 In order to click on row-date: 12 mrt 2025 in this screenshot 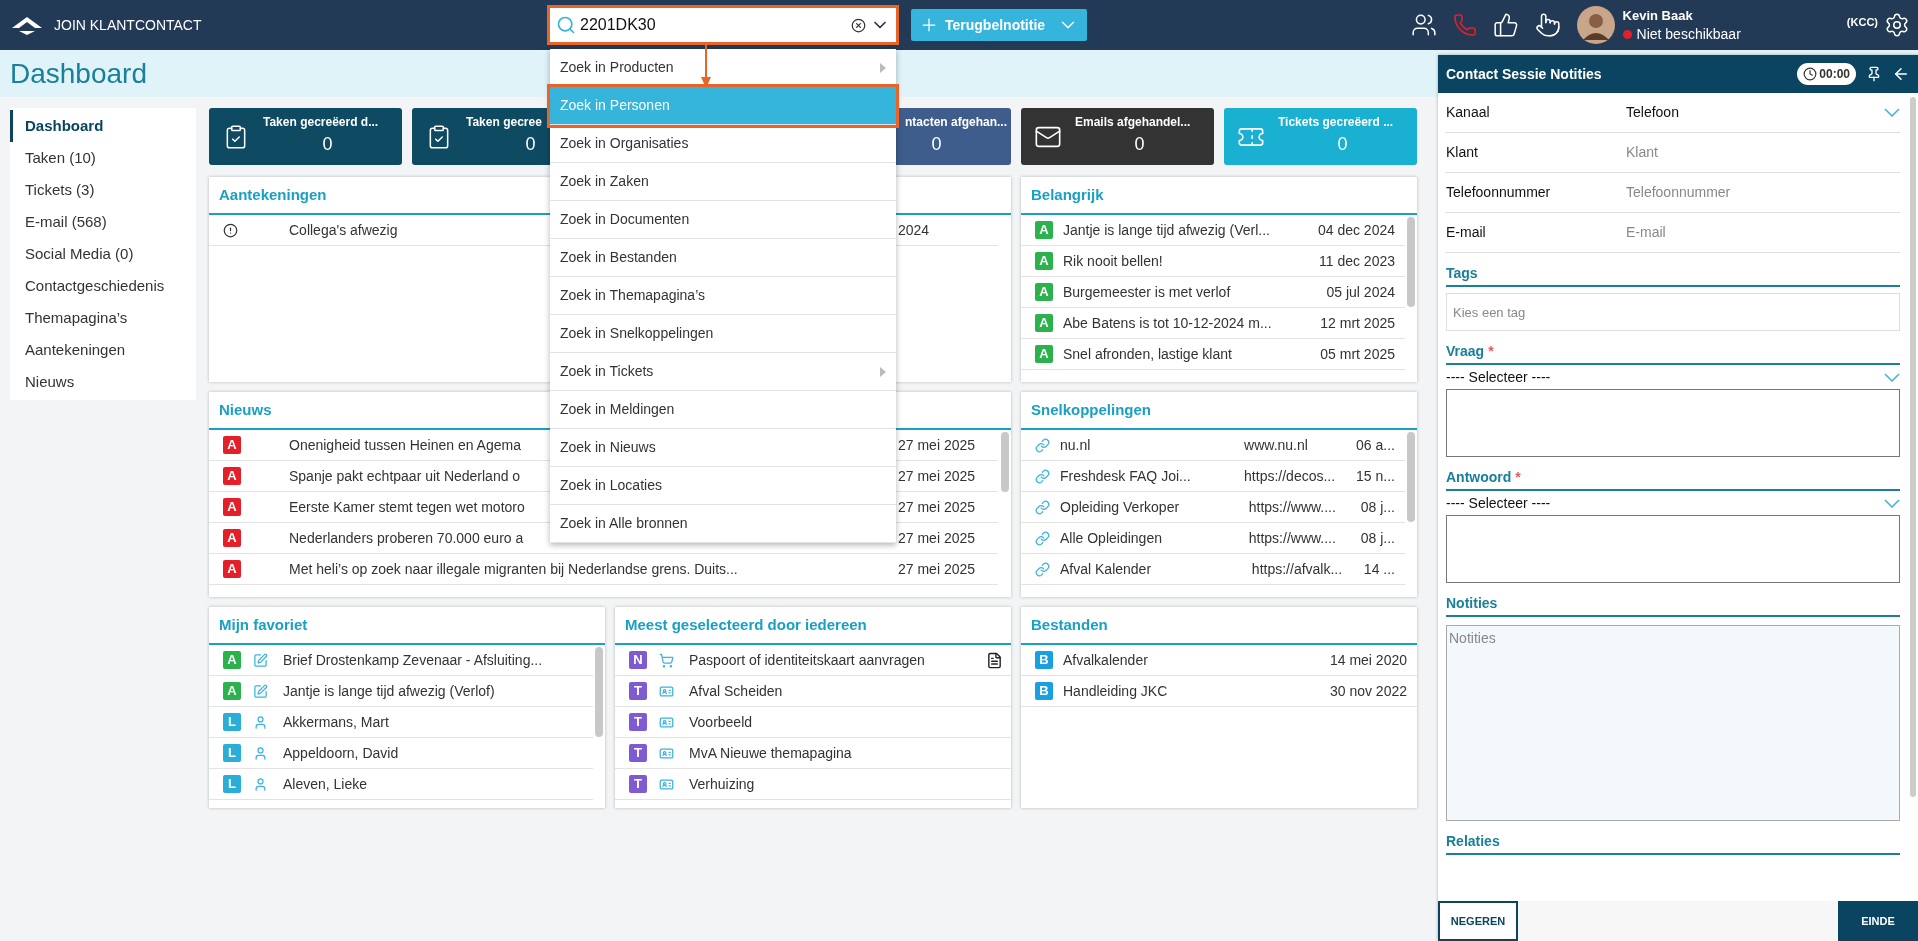, I will do `click(1357, 323)`.